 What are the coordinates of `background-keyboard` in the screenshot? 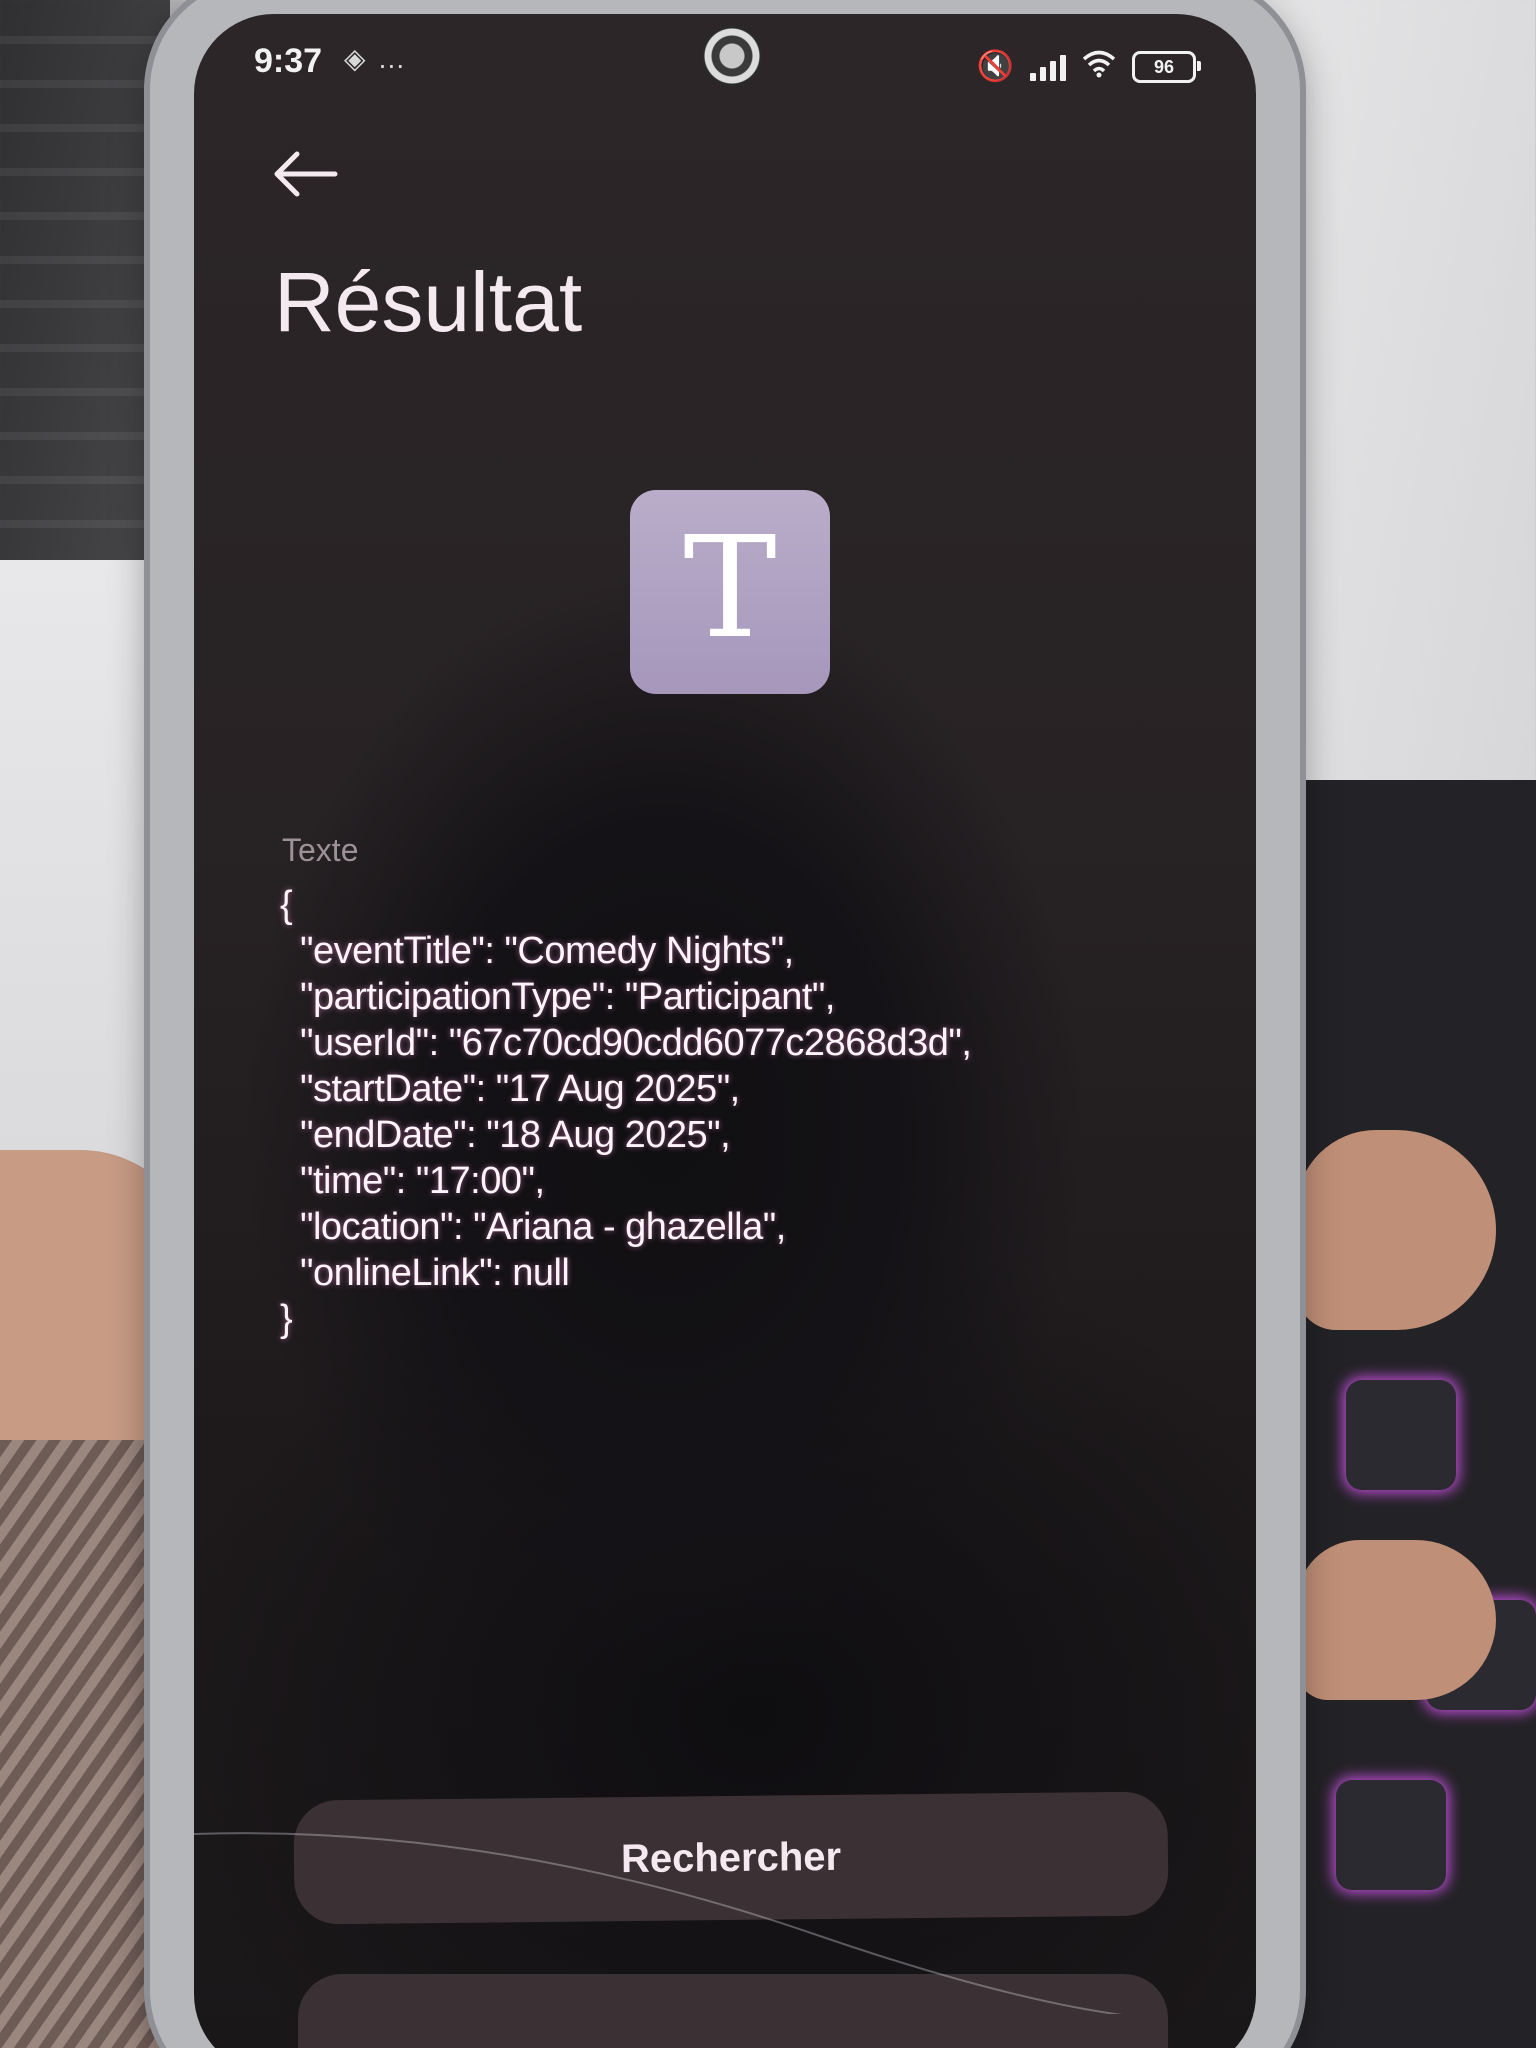 It's located at (85, 280).